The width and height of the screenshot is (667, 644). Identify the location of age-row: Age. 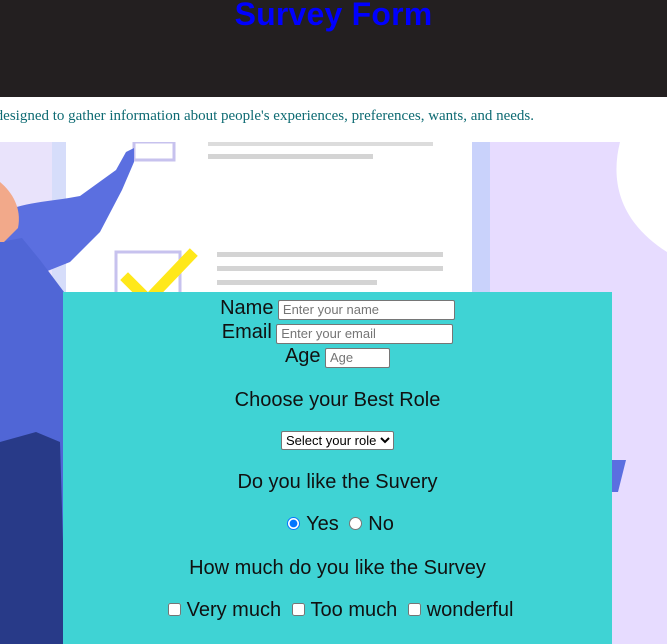
(337, 356).